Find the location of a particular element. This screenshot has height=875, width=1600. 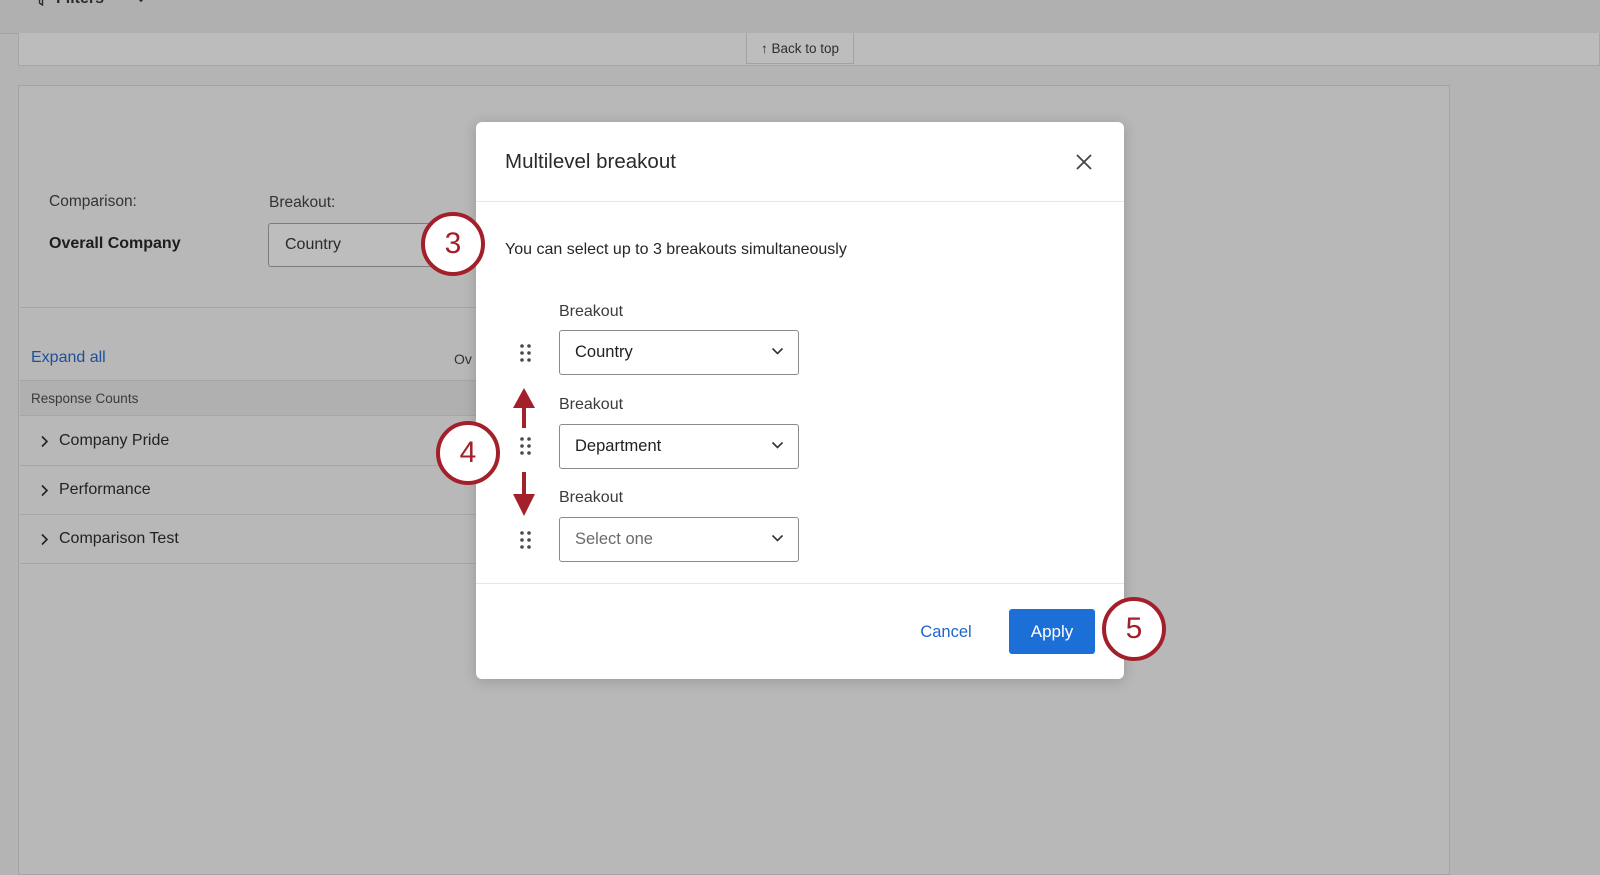

row-label: Performance is located at coordinates (105, 489).